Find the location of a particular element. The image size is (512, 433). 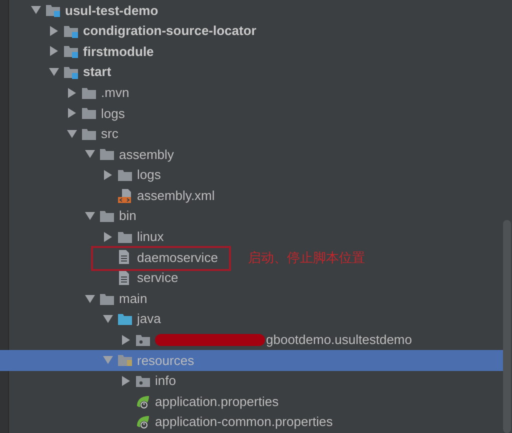

resources-folder-icon is located at coordinates (125, 360).